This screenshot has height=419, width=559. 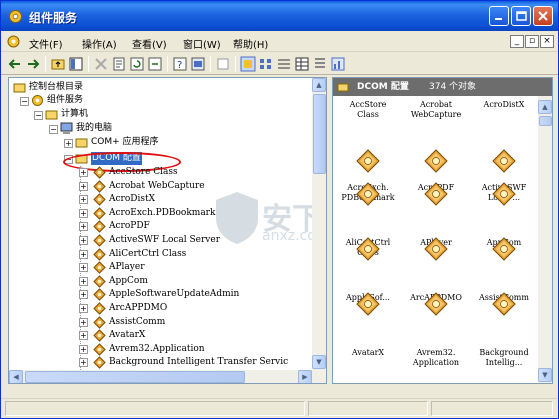 What do you see at coordinates (368, 353) in the screenshot?
I see `dcom-object-item: AvatarX` at bounding box center [368, 353].